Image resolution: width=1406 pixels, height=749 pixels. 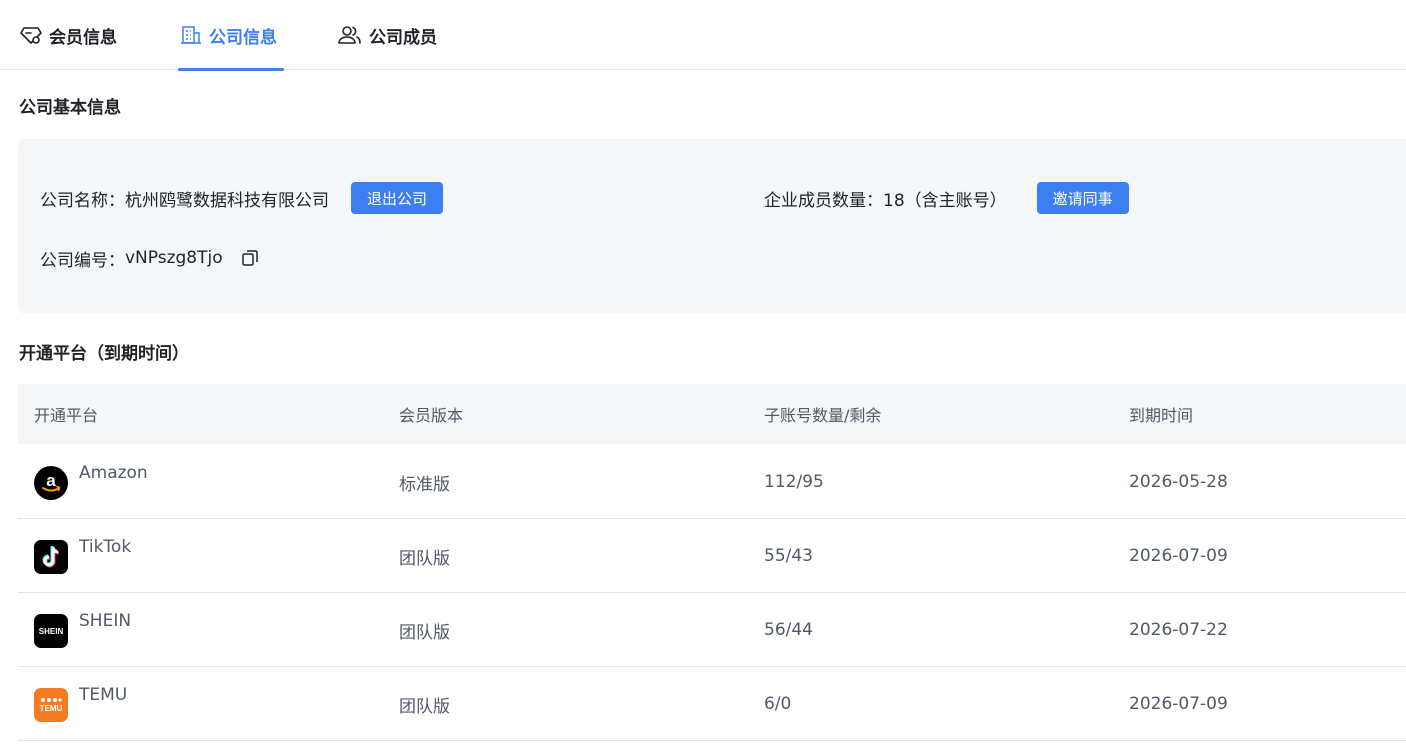 What do you see at coordinates (403, 37) in the screenshot?
I see `tab-label: 公司成员` at bounding box center [403, 37].